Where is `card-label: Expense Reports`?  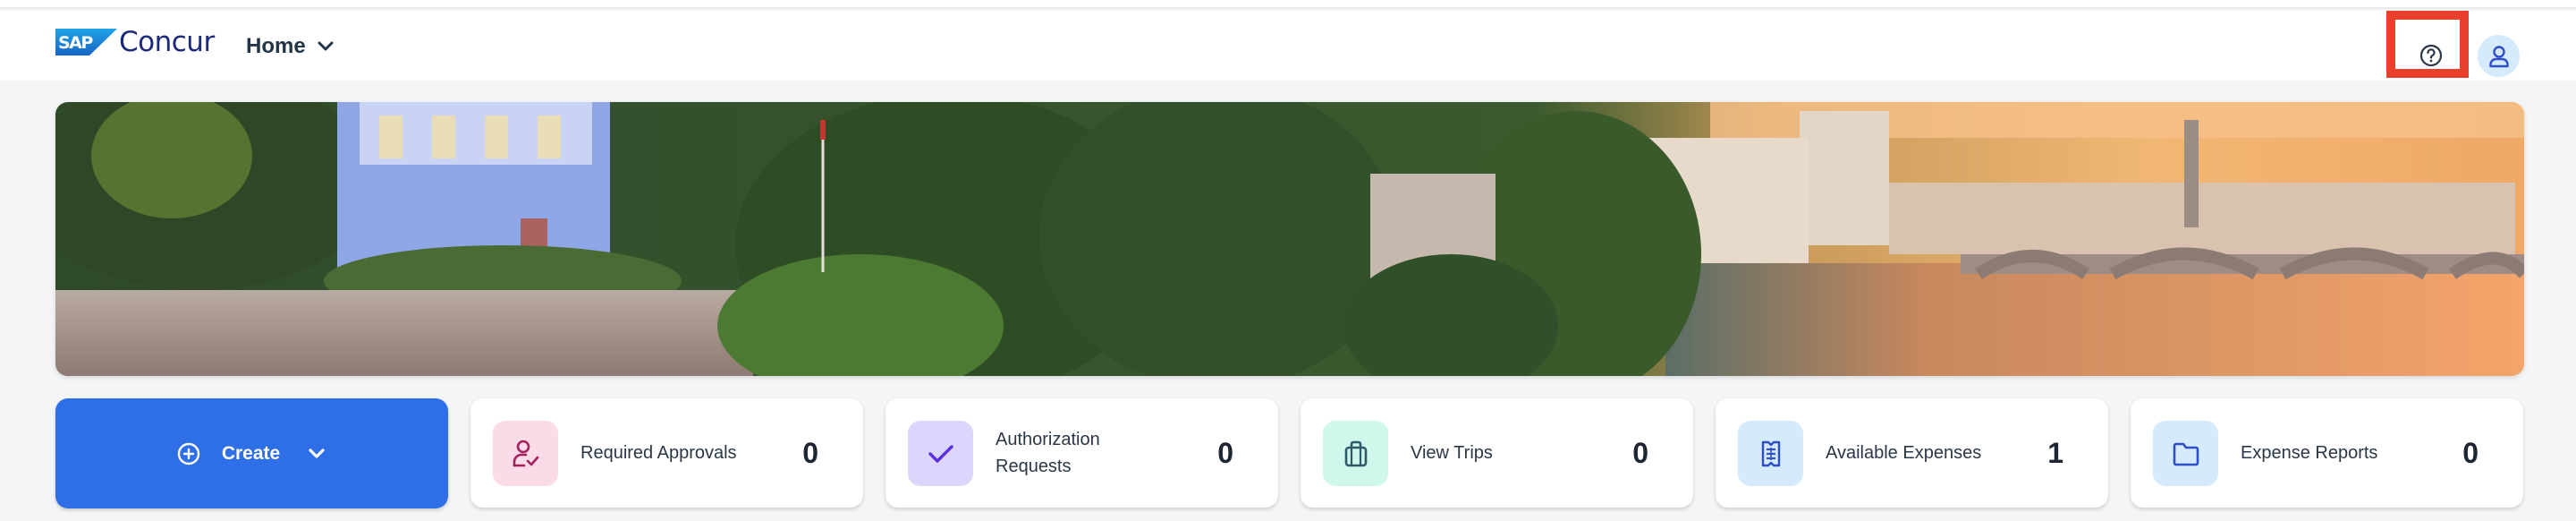 card-label: Expense Reports is located at coordinates (2309, 453).